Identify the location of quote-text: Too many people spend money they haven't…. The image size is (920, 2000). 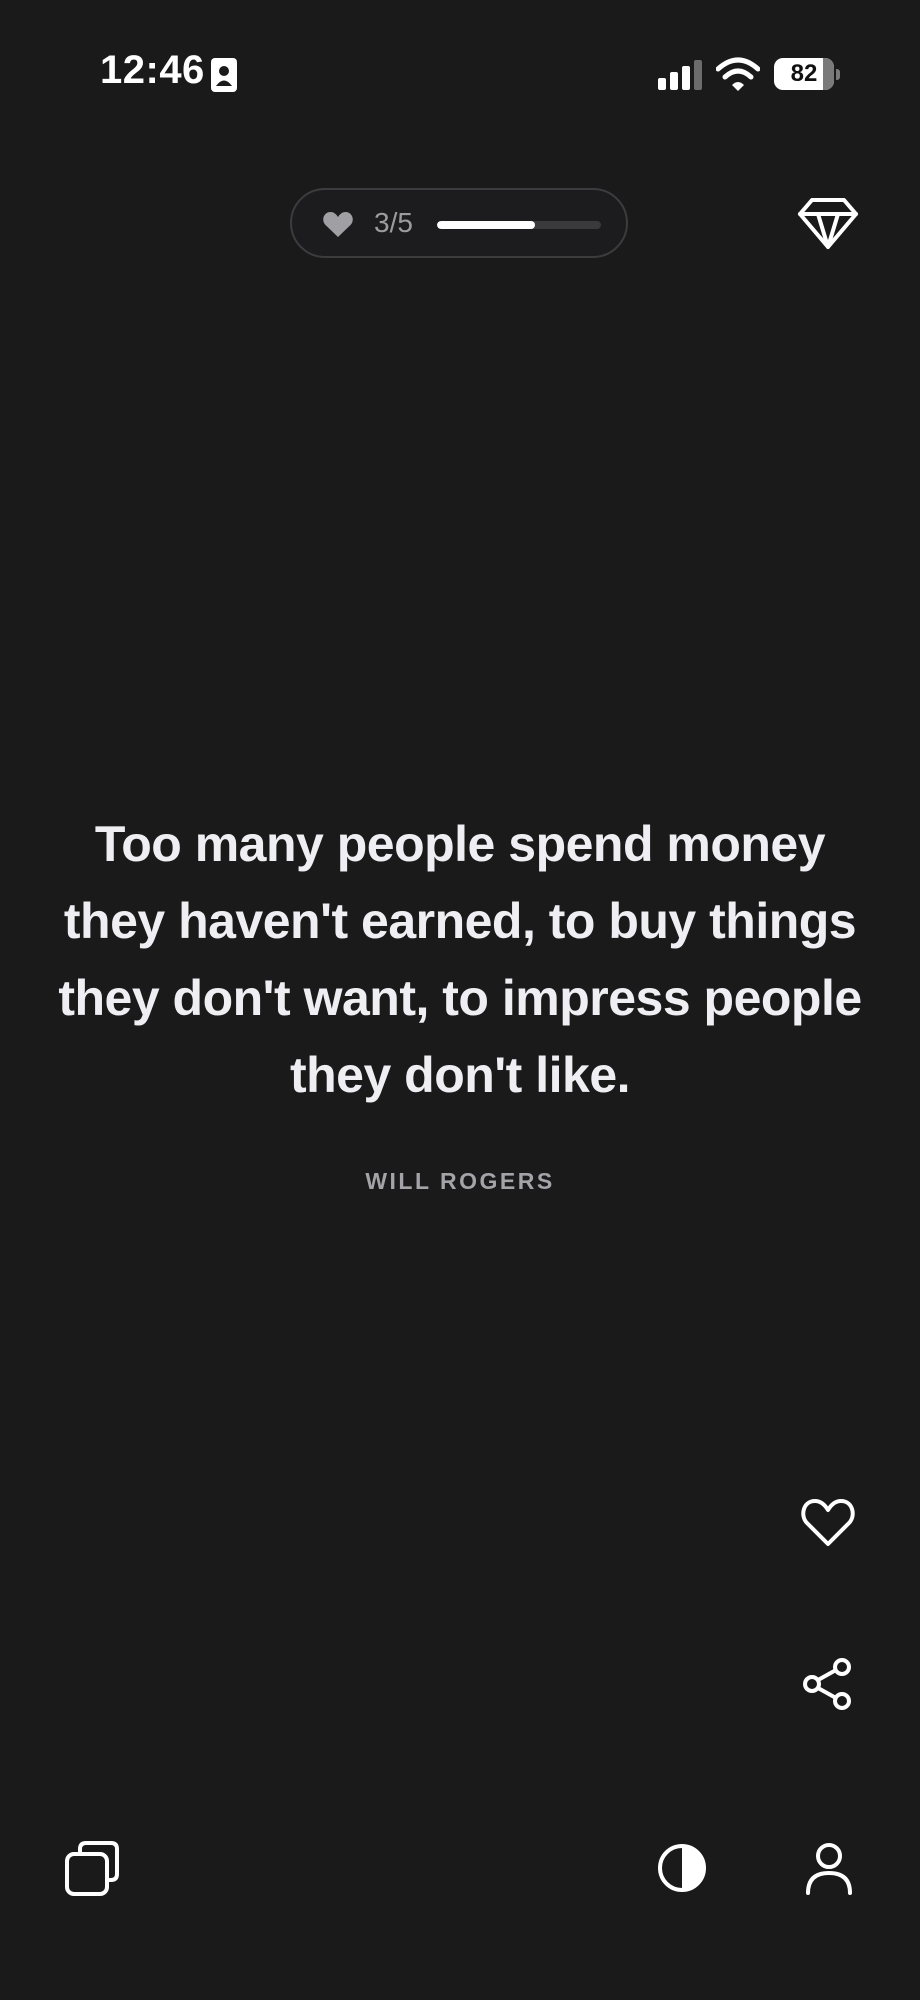
(460, 959).